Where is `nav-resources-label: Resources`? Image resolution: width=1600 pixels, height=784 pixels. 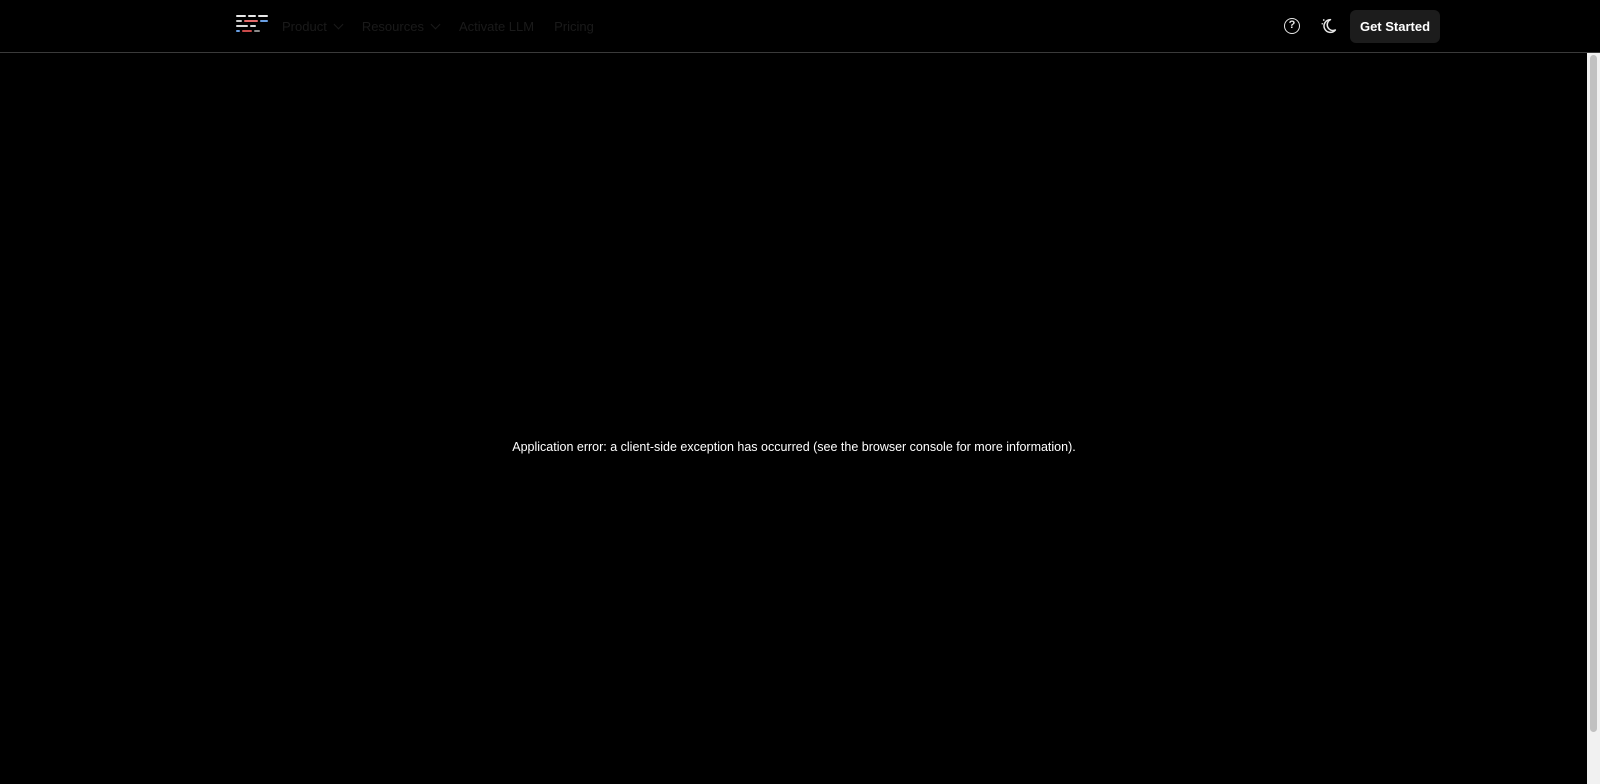
nav-resources-label: Resources is located at coordinates (392, 26).